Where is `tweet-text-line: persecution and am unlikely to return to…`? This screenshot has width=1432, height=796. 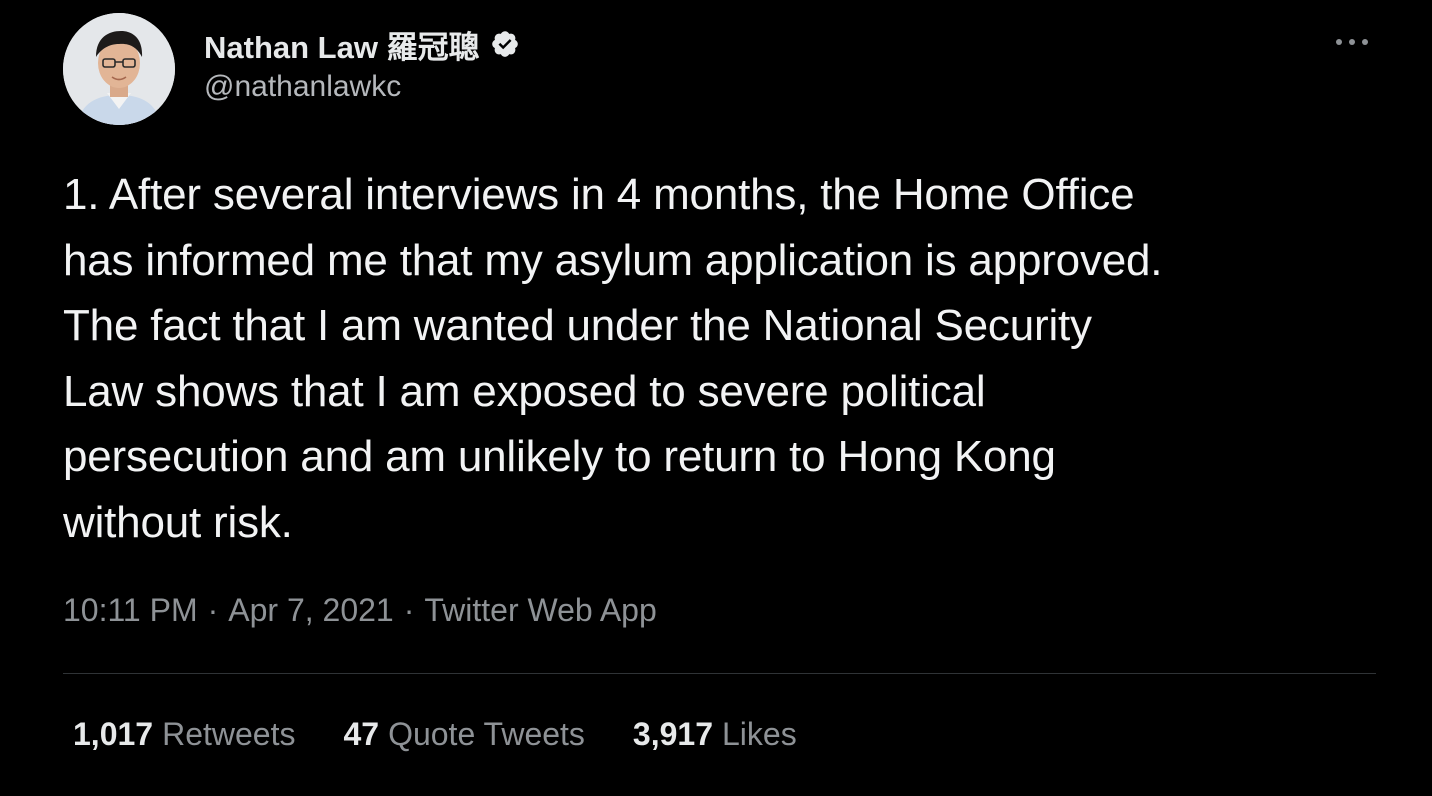 tweet-text-line: persecution and am unlikely to return to… is located at coordinates (559, 456).